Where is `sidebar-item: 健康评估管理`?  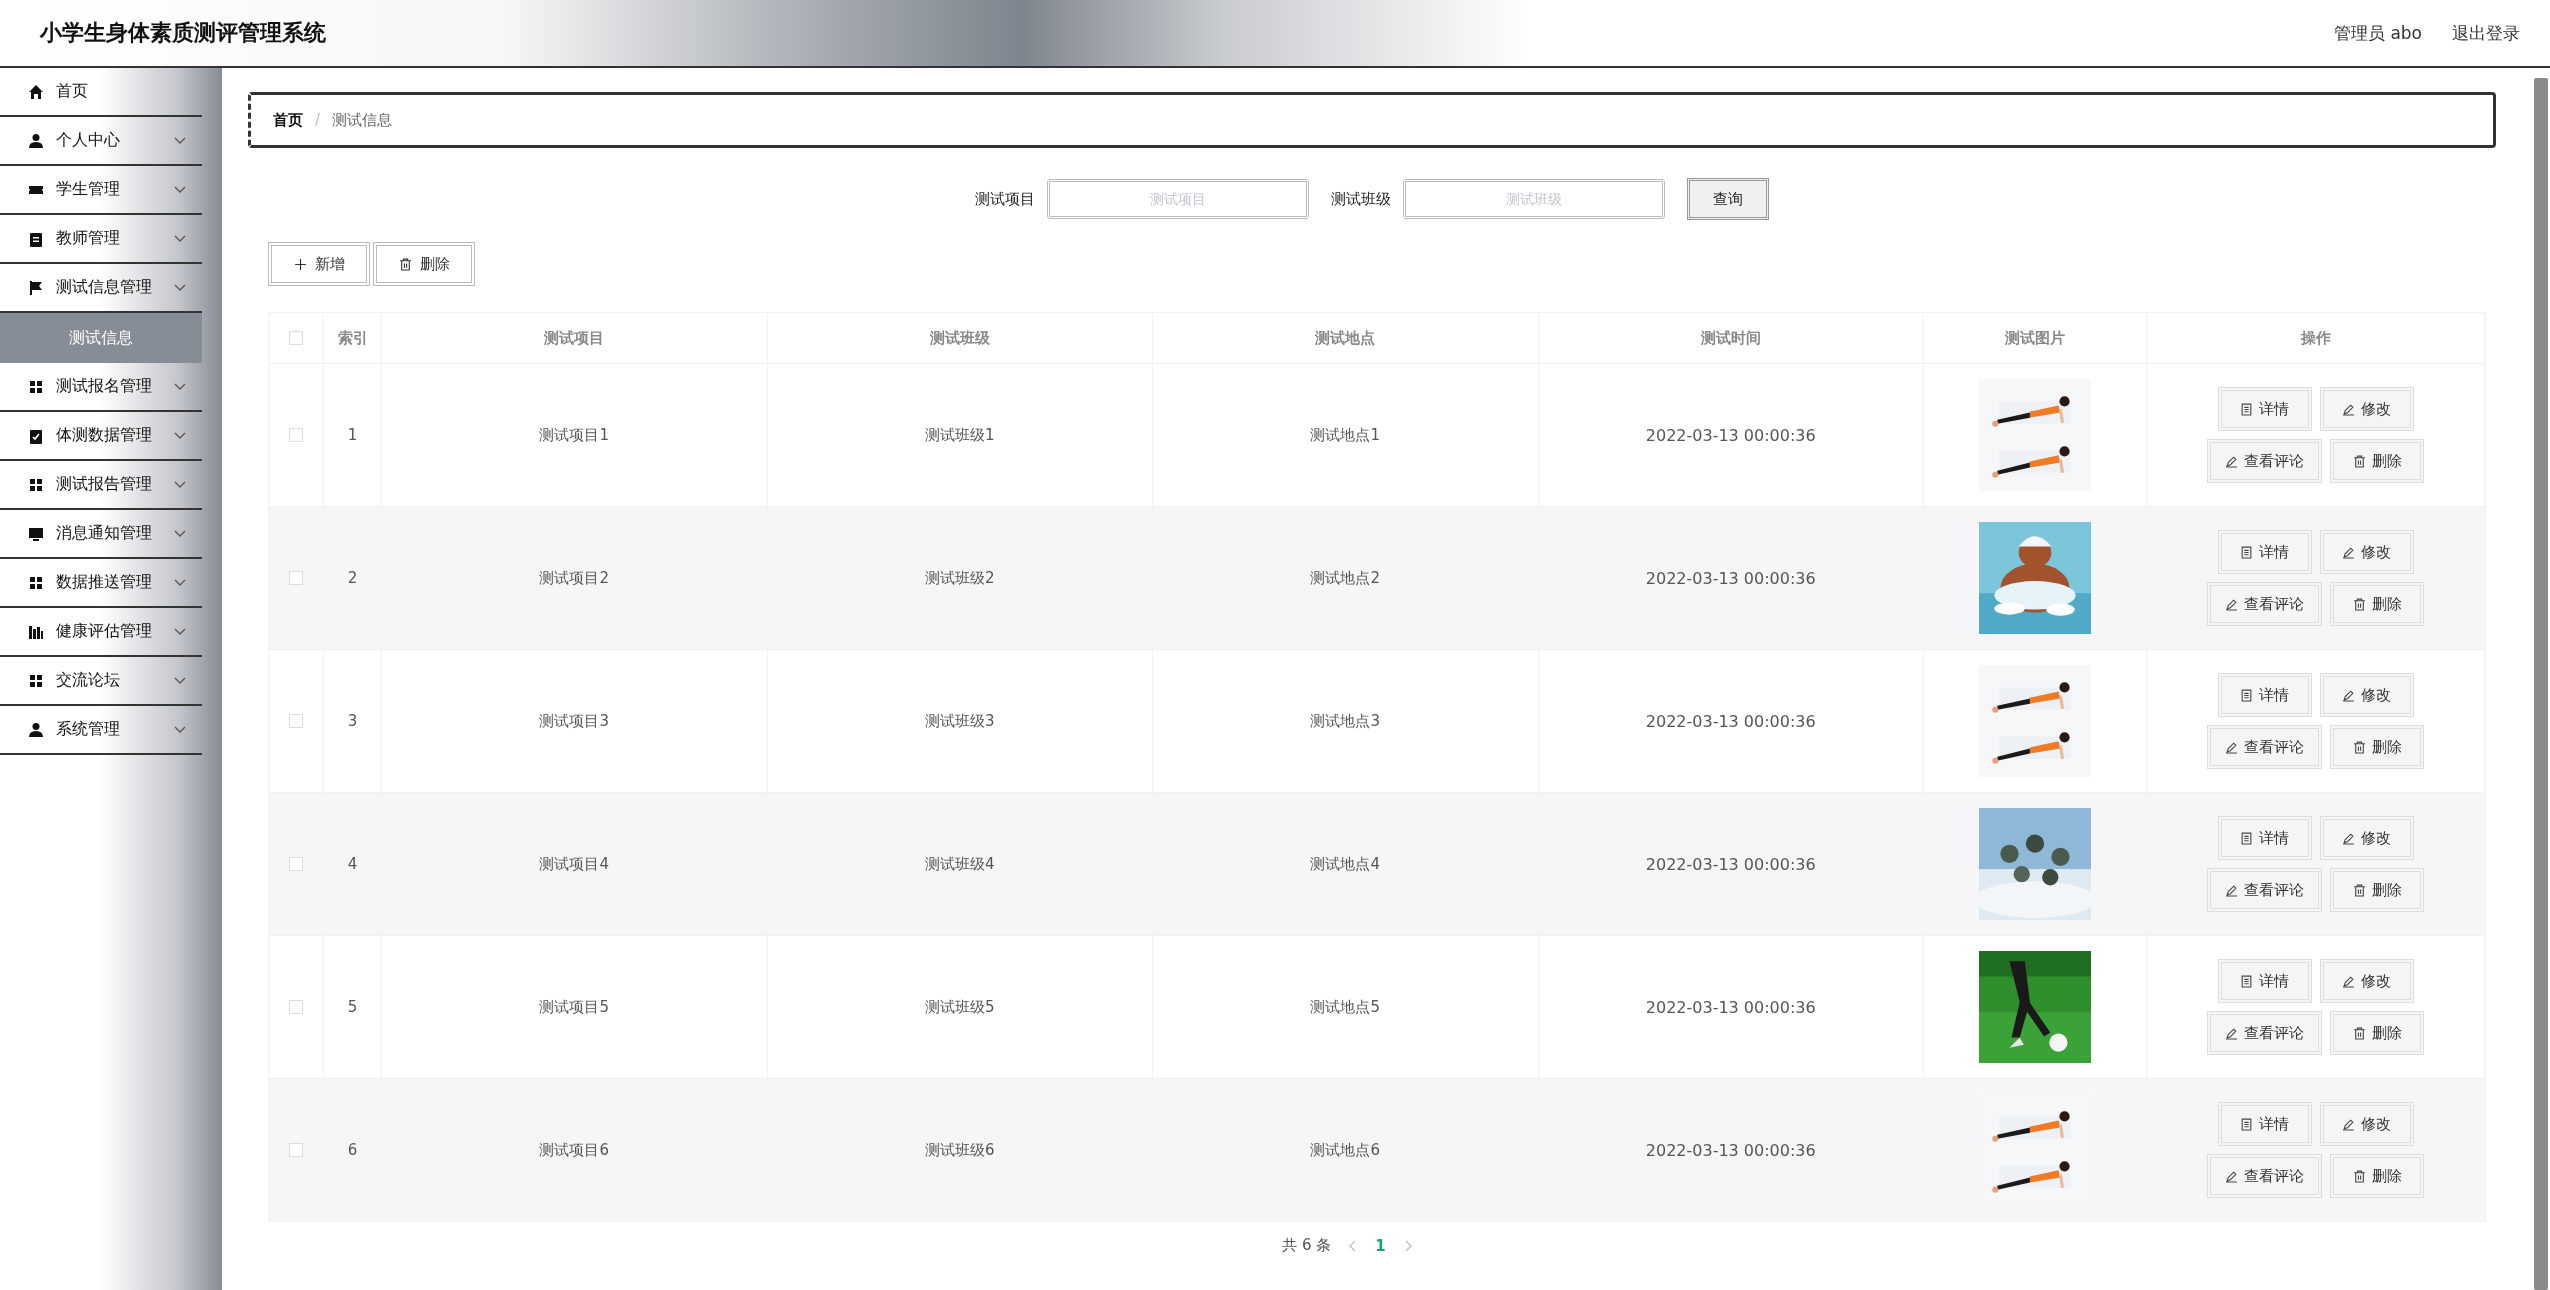
sidebar-item: 健康评估管理 is located at coordinates (101, 632).